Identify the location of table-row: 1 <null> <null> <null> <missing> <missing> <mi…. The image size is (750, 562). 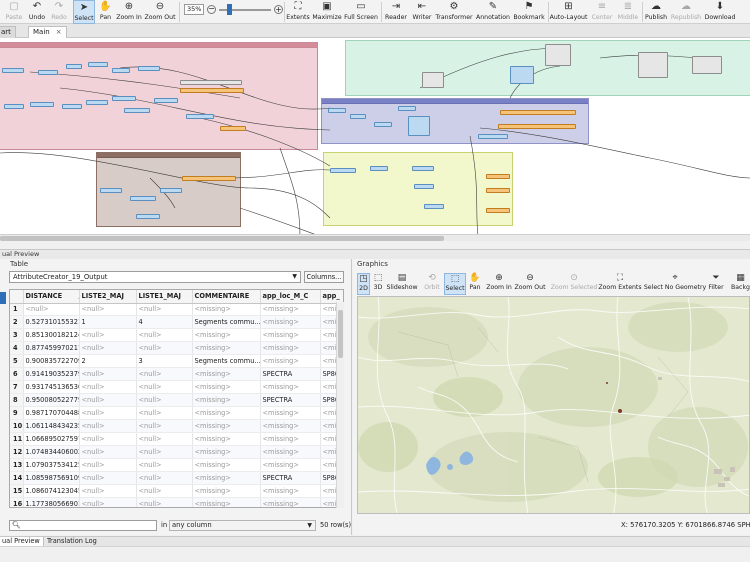
(176, 310).